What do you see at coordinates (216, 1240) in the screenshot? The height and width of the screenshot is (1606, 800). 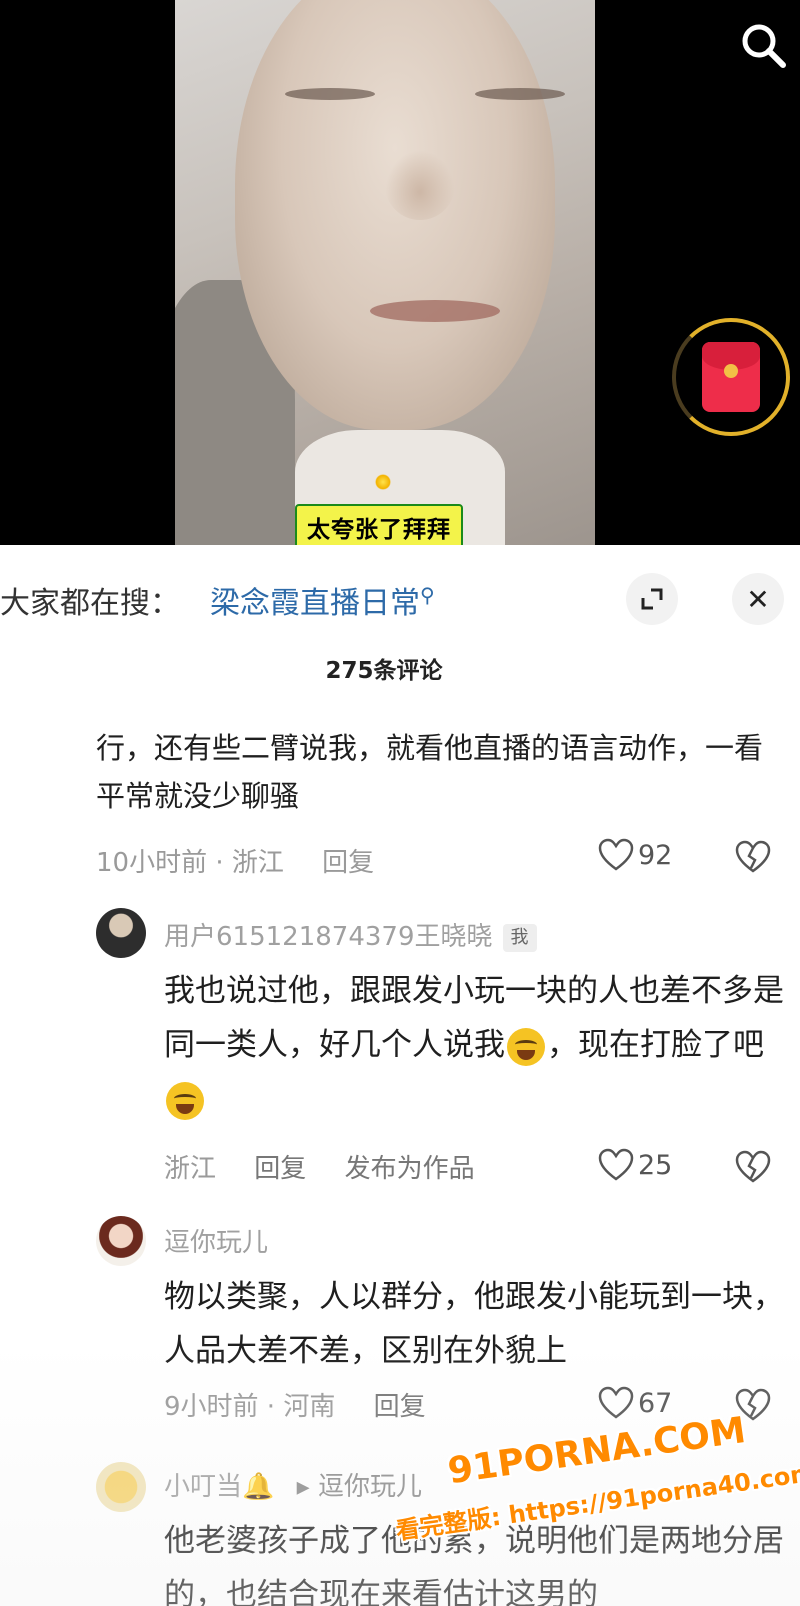 I see `comment-username: 逗你玩儿` at bounding box center [216, 1240].